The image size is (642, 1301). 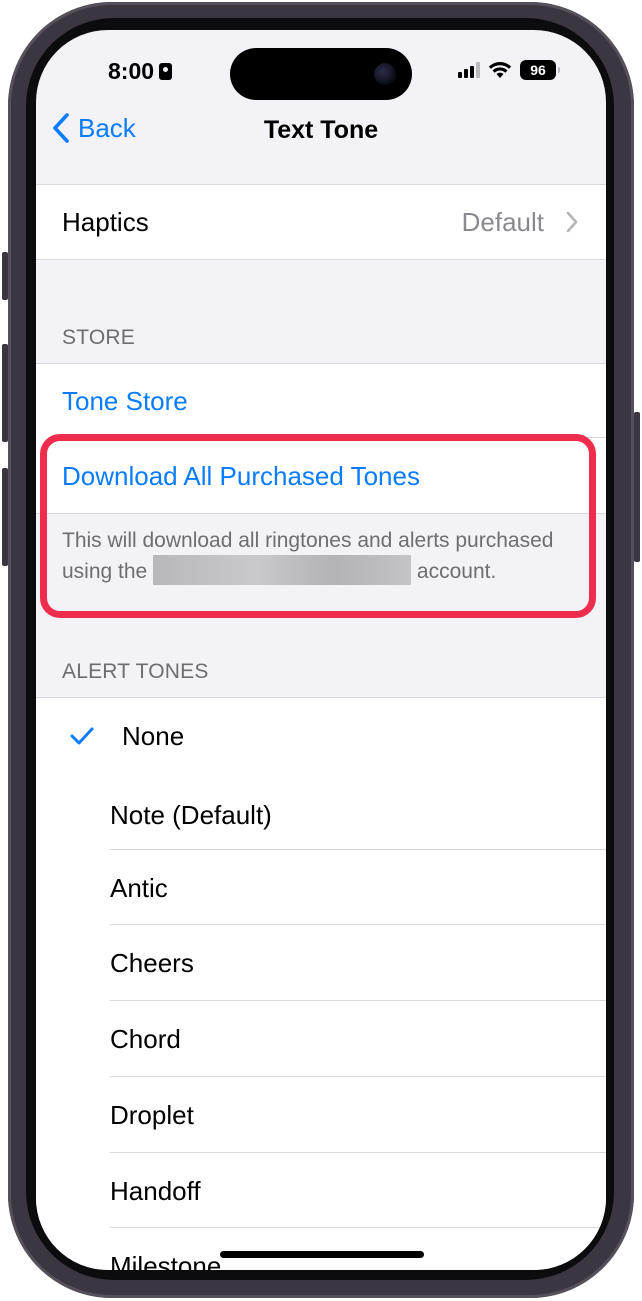 I want to click on status-indicators: 96, so click(x=509, y=70).